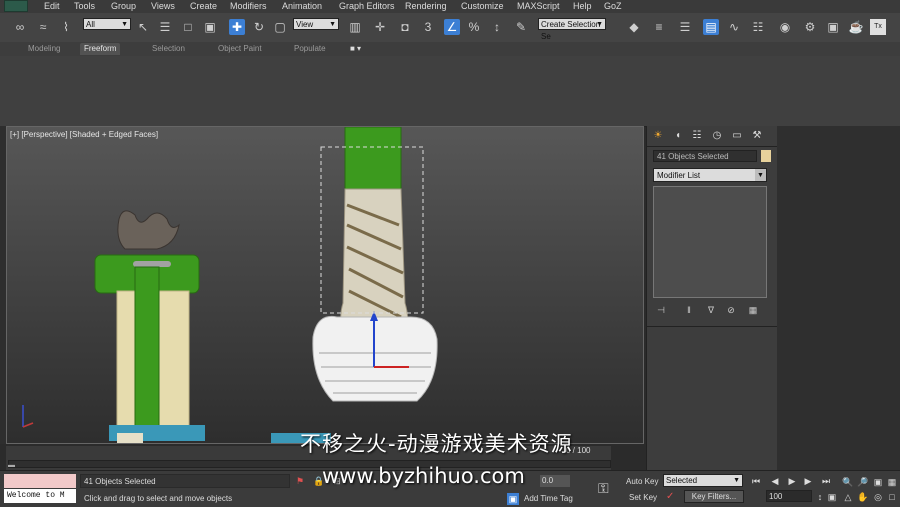 This screenshot has height=507, width=900. I want to click on modifier-stack, so click(710, 242).